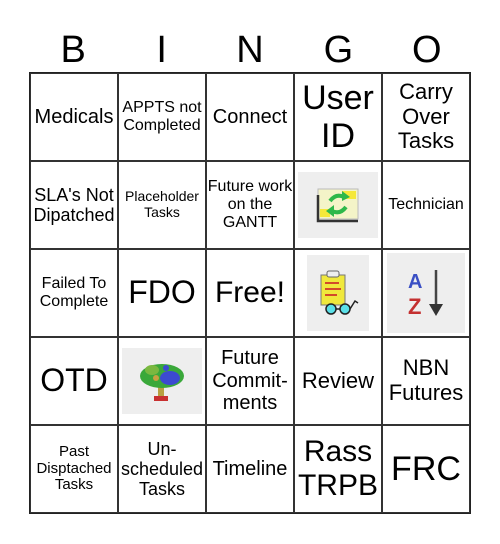  What do you see at coordinates (161, 50) in the screenshot?
I see `header-letter-i: I` at bounding box center [161, 50].